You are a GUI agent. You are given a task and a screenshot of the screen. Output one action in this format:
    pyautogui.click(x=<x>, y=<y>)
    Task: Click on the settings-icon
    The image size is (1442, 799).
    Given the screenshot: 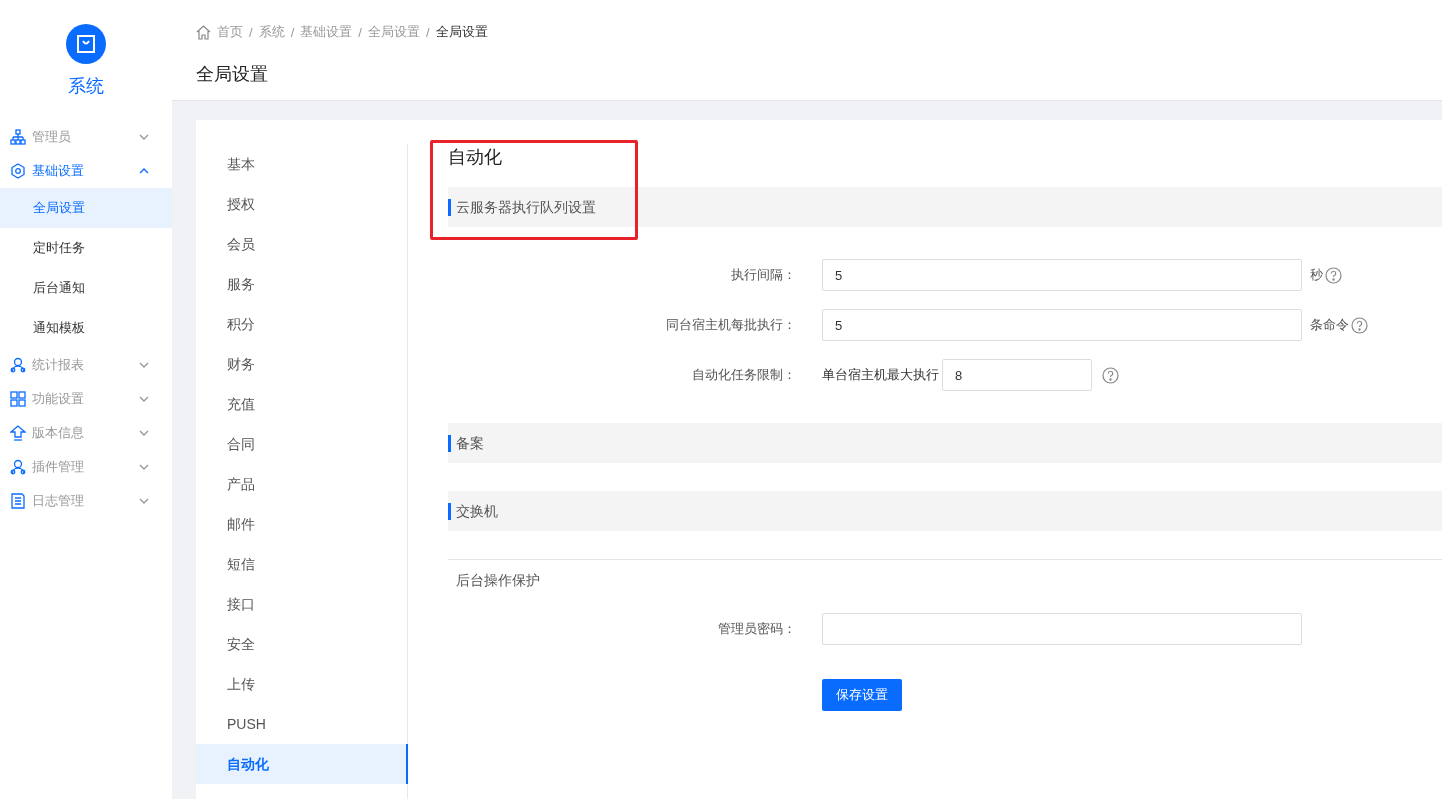 What is the action you would take?
    pyautogui.click(x=18, y=171)
    